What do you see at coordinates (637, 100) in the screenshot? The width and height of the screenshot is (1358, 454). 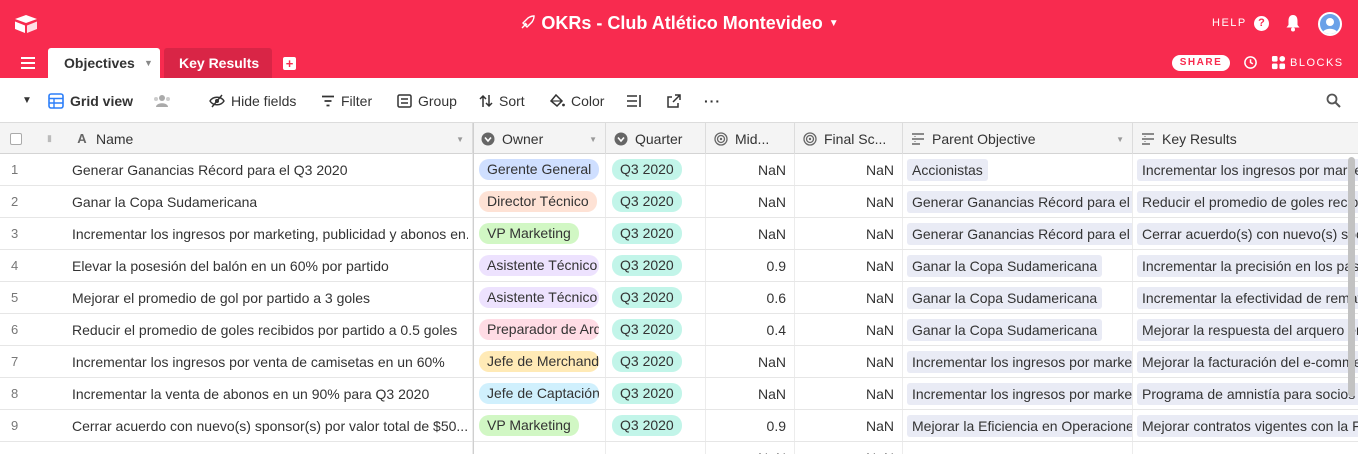 I see `row-height-button` at bounding box center [637, 100].